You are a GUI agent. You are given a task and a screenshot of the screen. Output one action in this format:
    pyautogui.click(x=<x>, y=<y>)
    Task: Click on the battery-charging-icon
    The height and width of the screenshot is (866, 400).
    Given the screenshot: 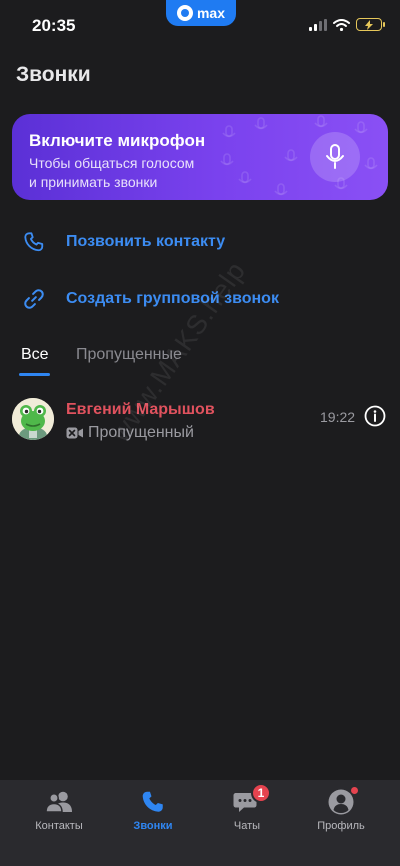 What is the action you would take?
    pyautogui.click(x=370, y=24)
    